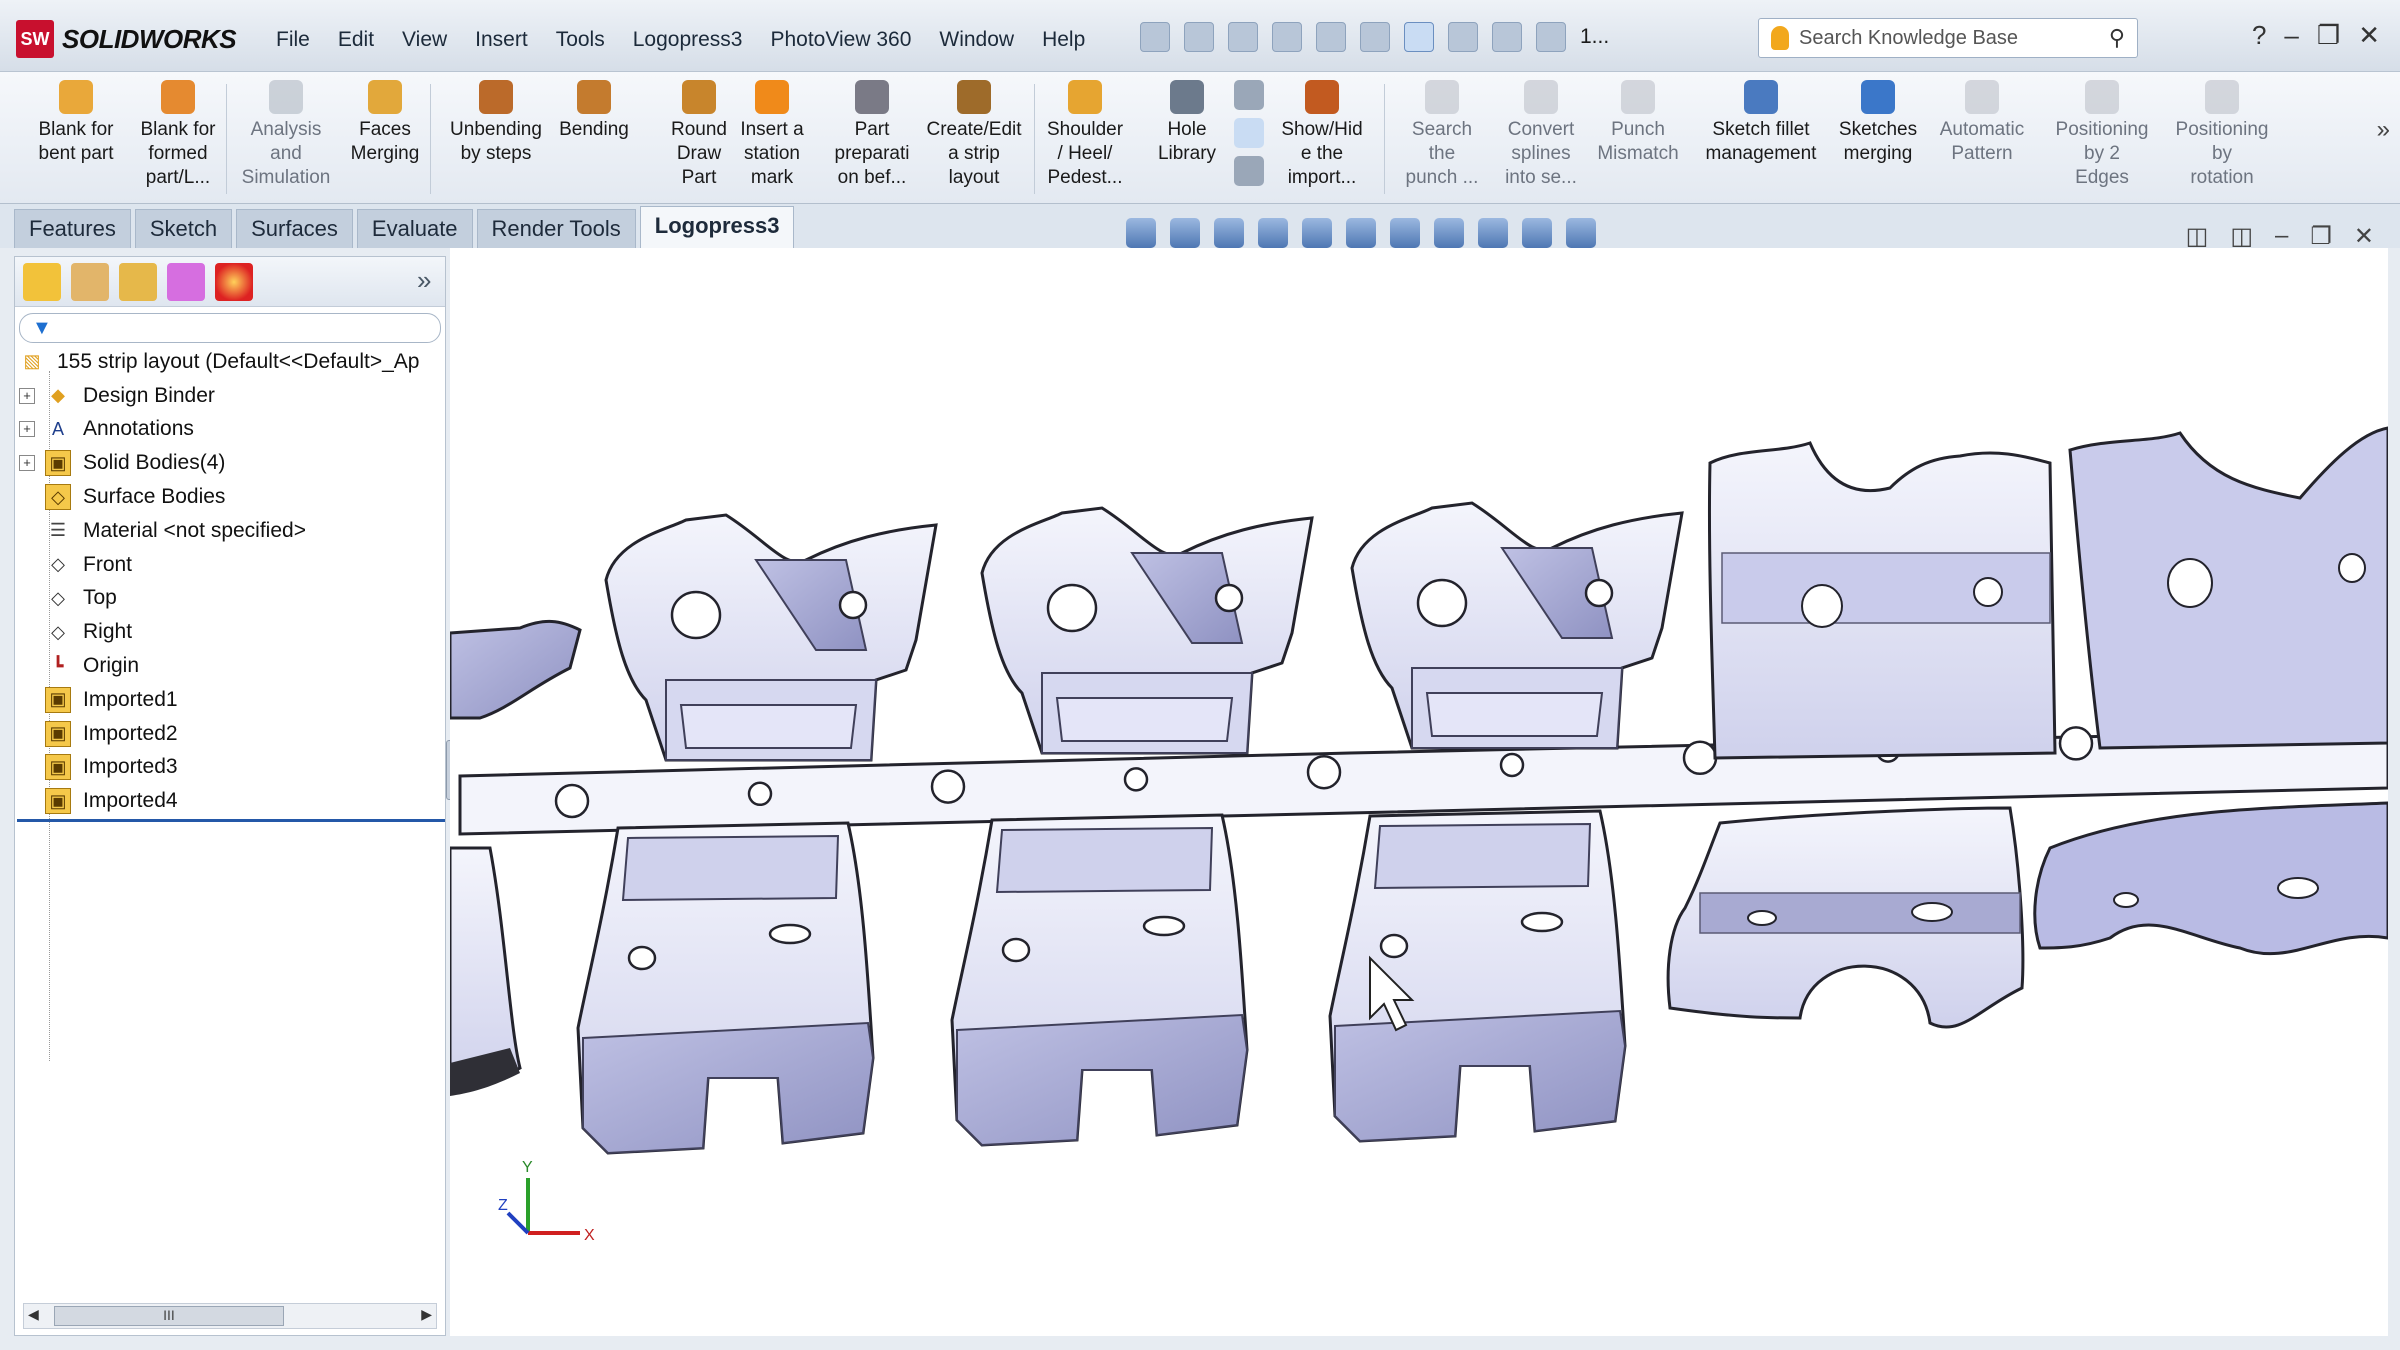 This screenshot has width=2400, height=1350. Describe the element at coordinates (356, 40) in the screenshot. I see `menu-edit: Edit` at that location.